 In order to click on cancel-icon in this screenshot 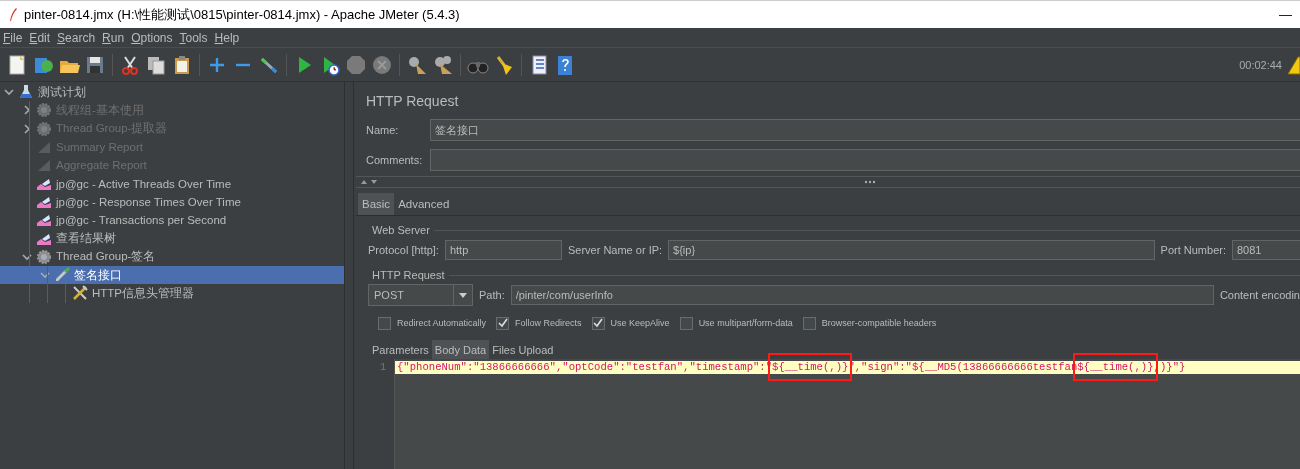, I will do `click(382, 64)`.